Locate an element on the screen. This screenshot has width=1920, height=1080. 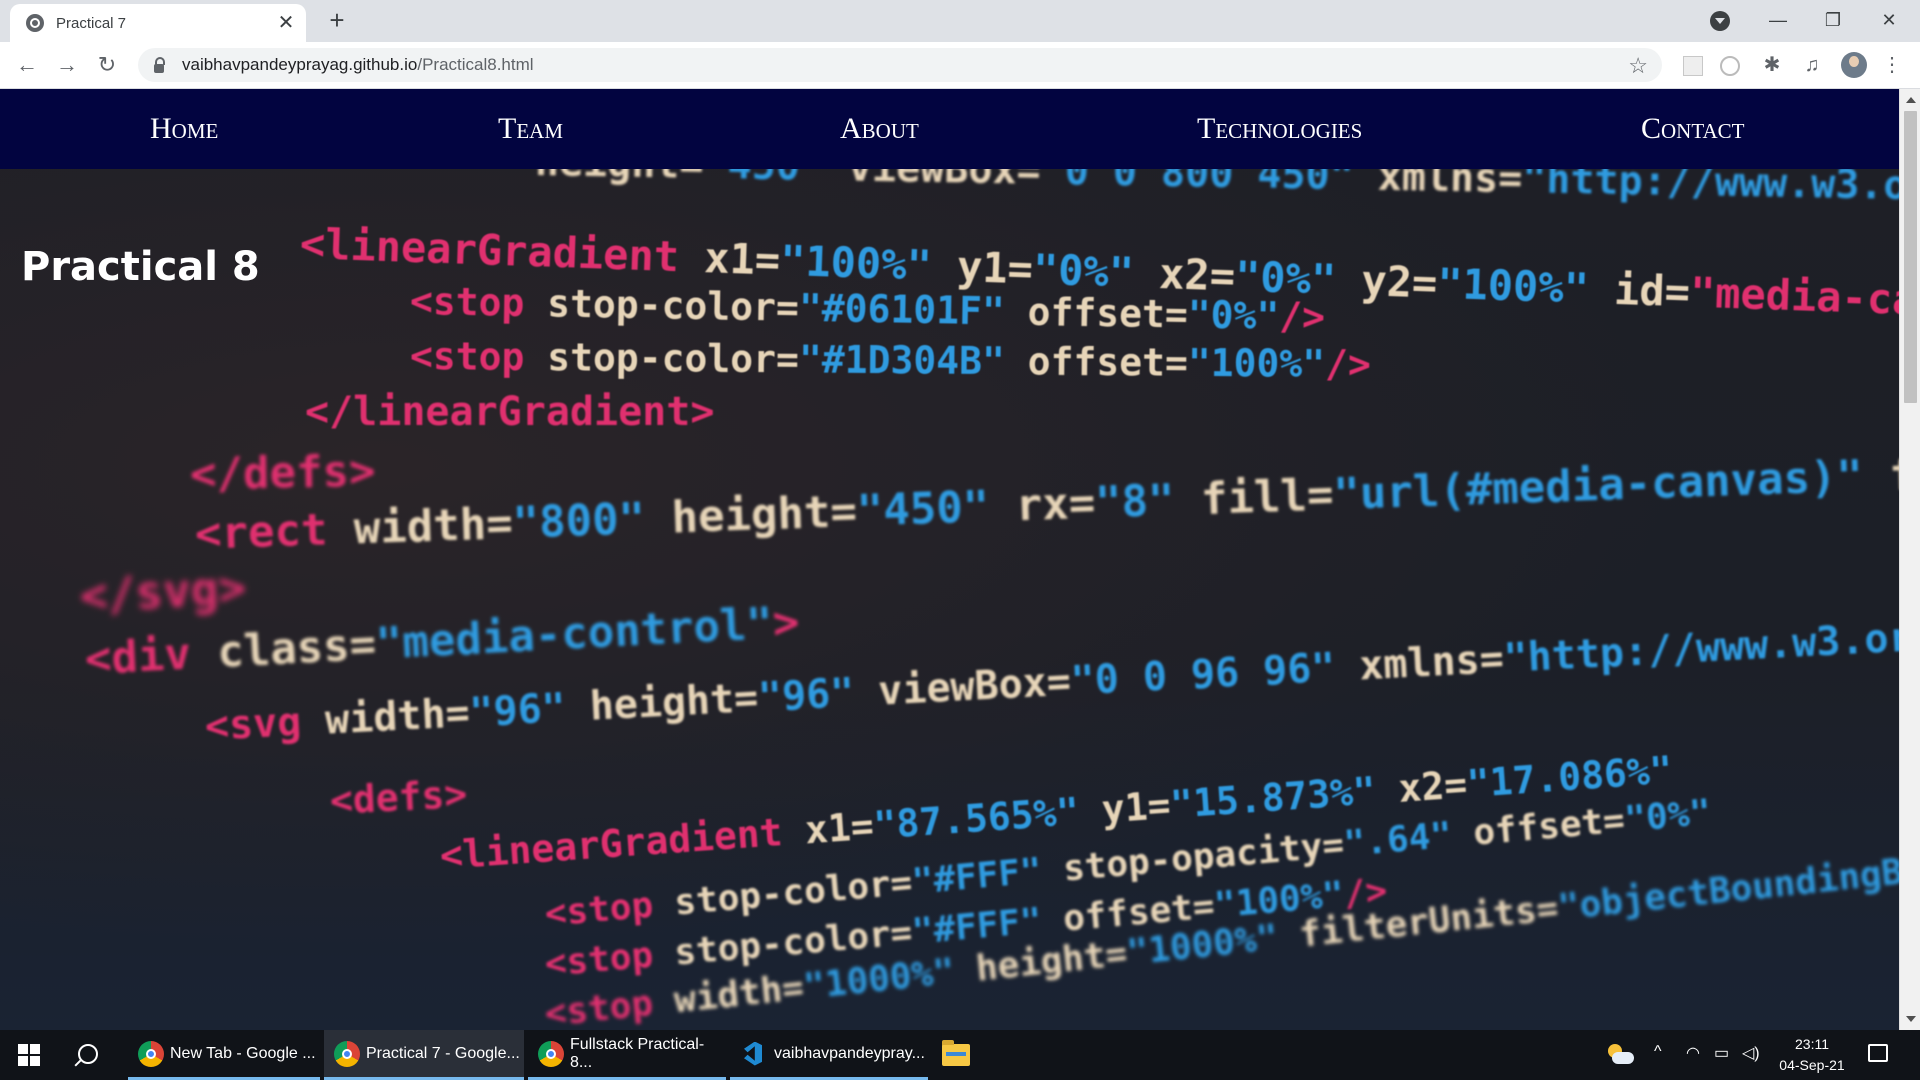
globe-icon is located at coordinates (35, 23).